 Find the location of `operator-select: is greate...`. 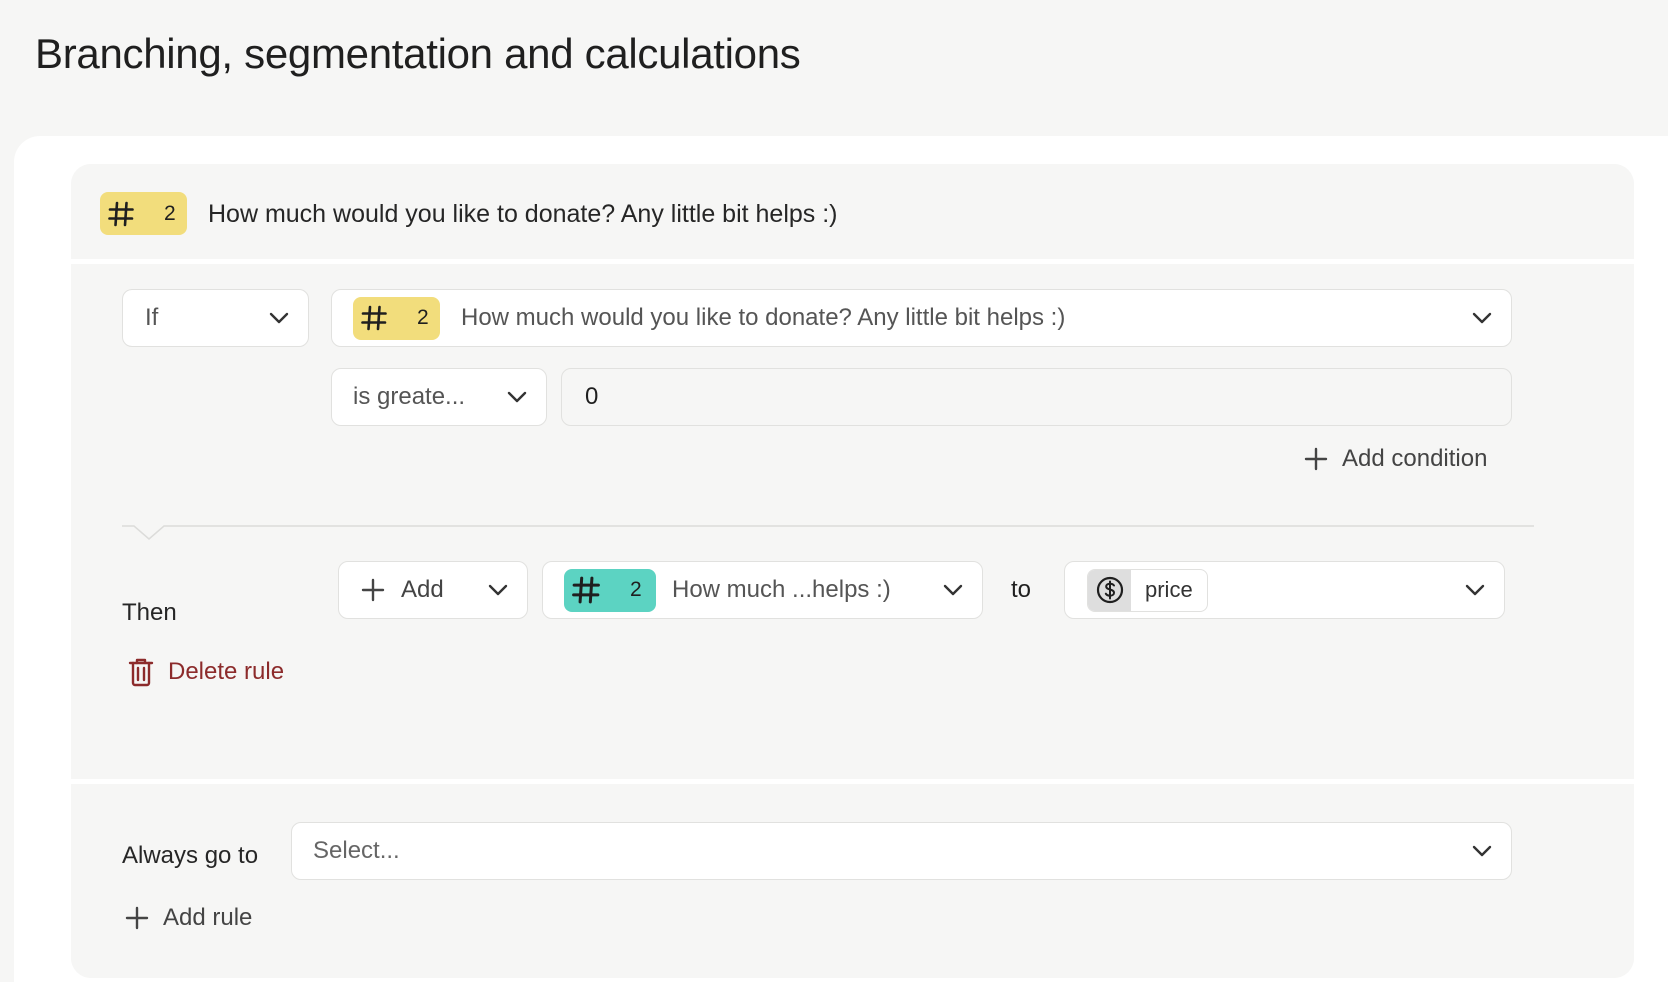

operator-select: is greate... is located at coordinates (439, 397).